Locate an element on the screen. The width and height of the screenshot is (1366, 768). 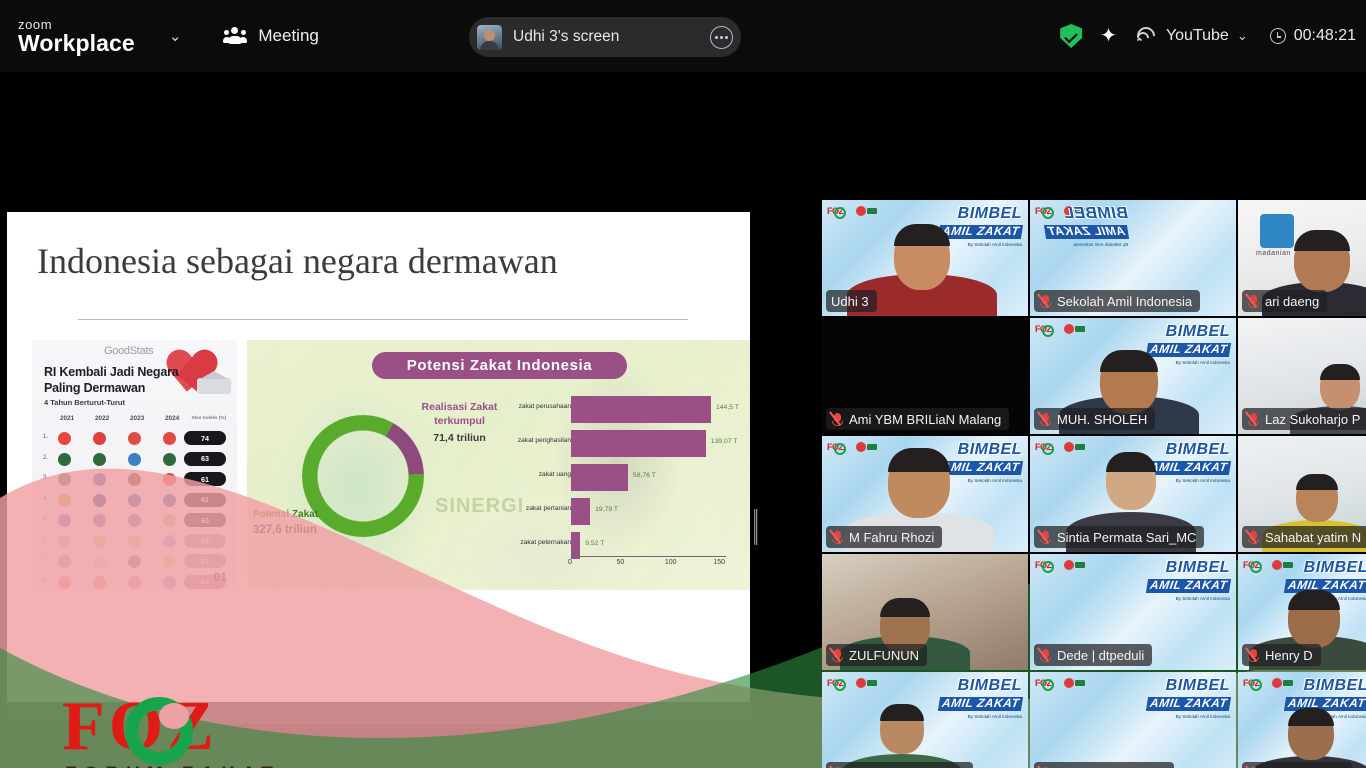
potensi-label-text: Potensi Zakat is located at coordinates (286, 514).